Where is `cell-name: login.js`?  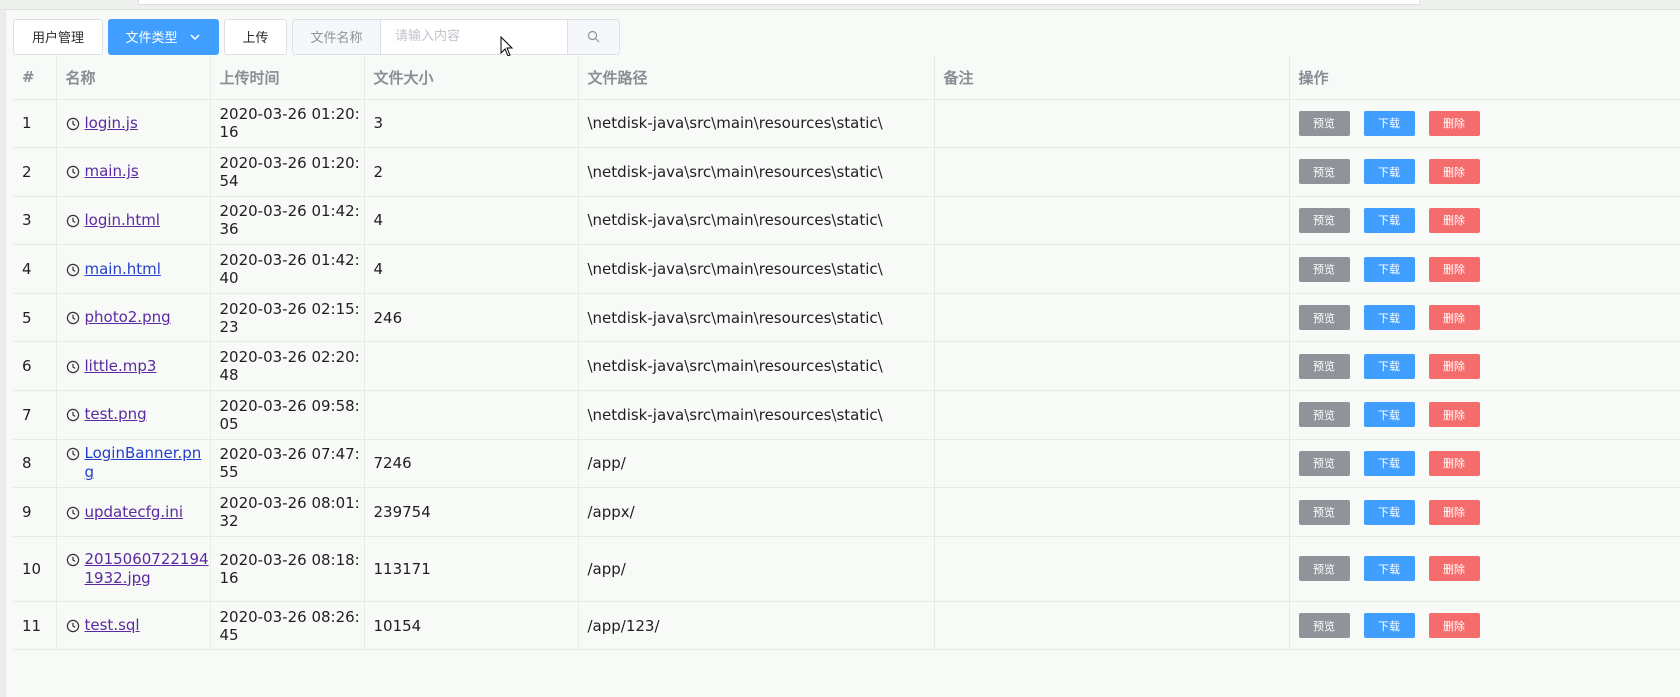 cell-name: login.js is located at coordinates (133, 124).